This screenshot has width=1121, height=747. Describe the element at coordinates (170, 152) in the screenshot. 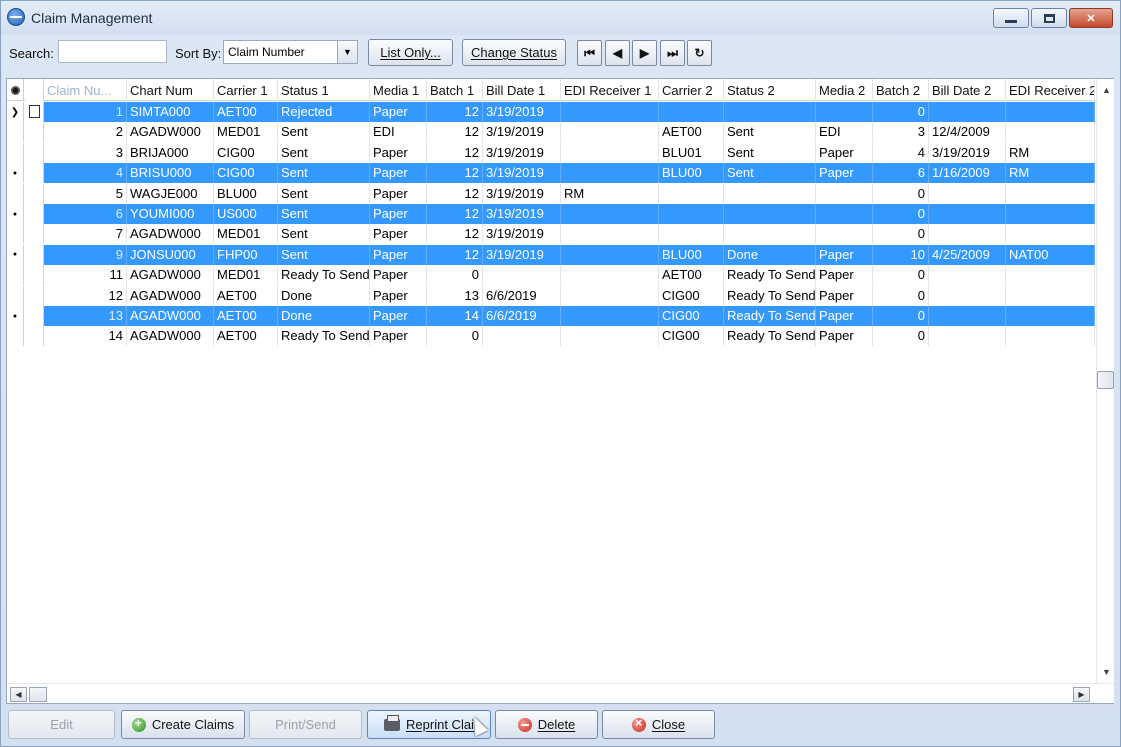

I see `cell-chart-num: BRIJA000` at that location.